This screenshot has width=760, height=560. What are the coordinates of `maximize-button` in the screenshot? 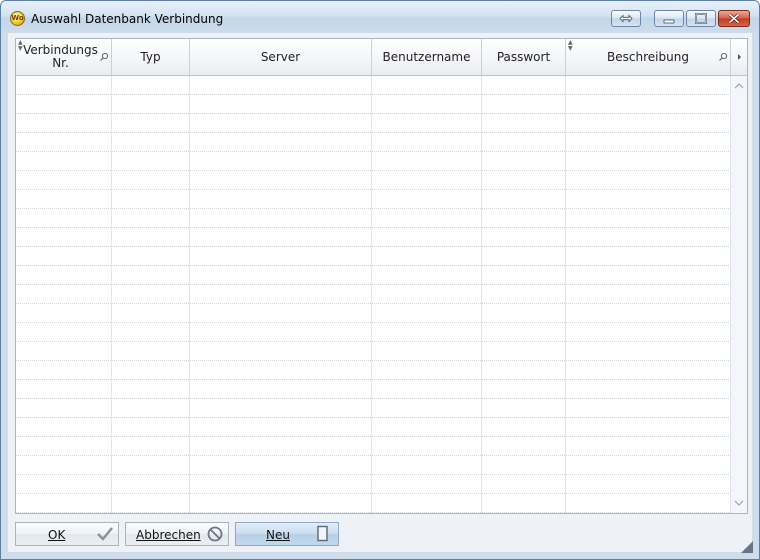 It's located at (701, 18).